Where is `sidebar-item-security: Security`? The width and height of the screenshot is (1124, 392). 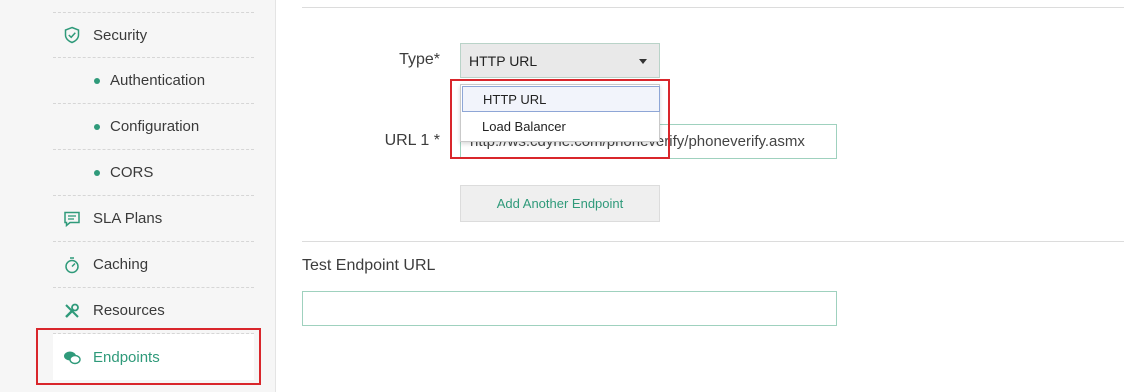 sidebar-item-security: Security is located at coordinates (153, 35).